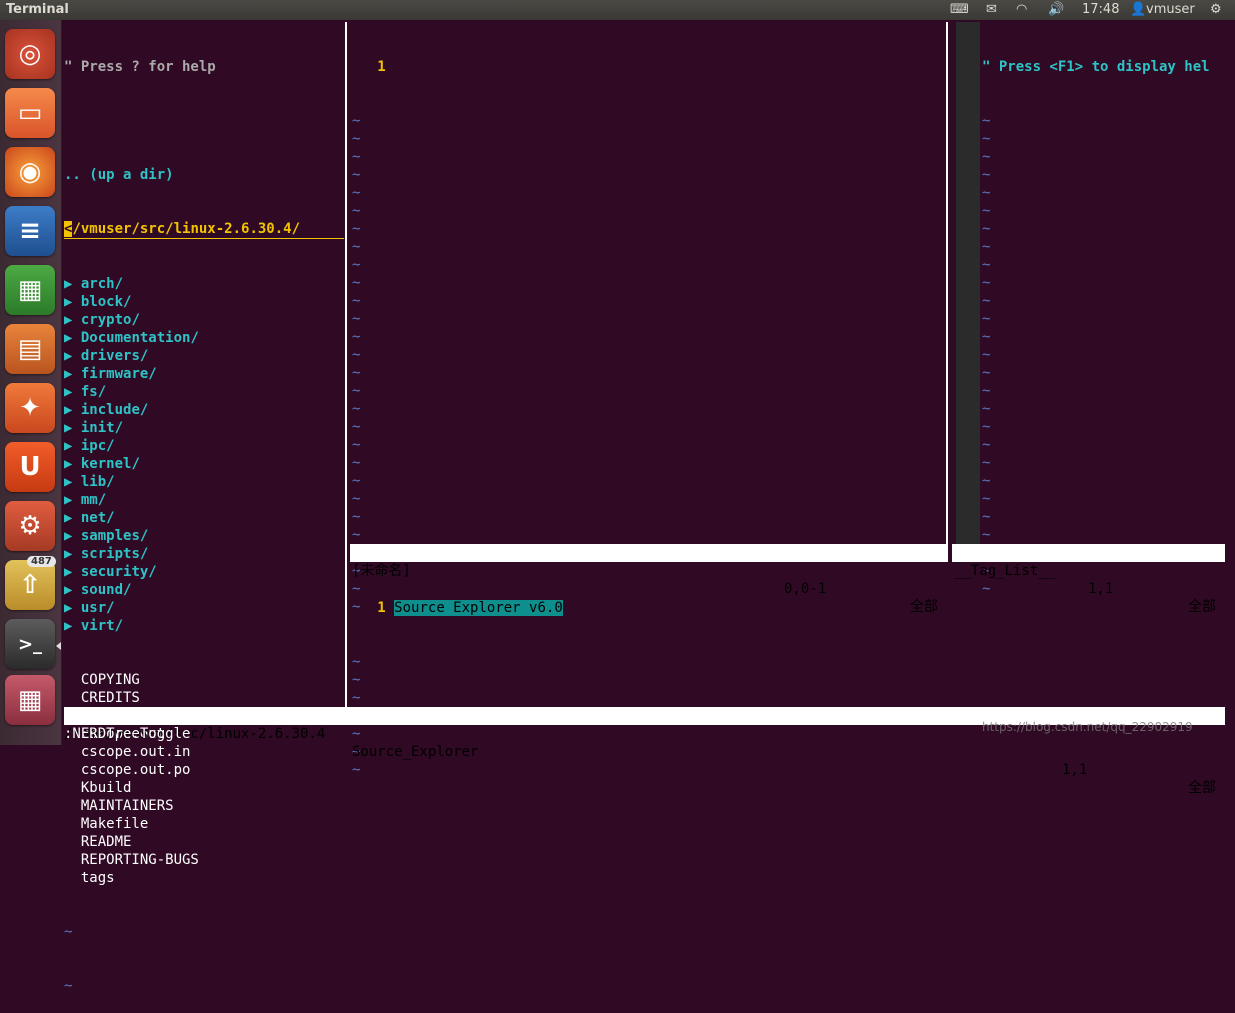  Describe the element at coordinates (97, 608) in the screenshot. I see `directory-name: usr/` at that location.